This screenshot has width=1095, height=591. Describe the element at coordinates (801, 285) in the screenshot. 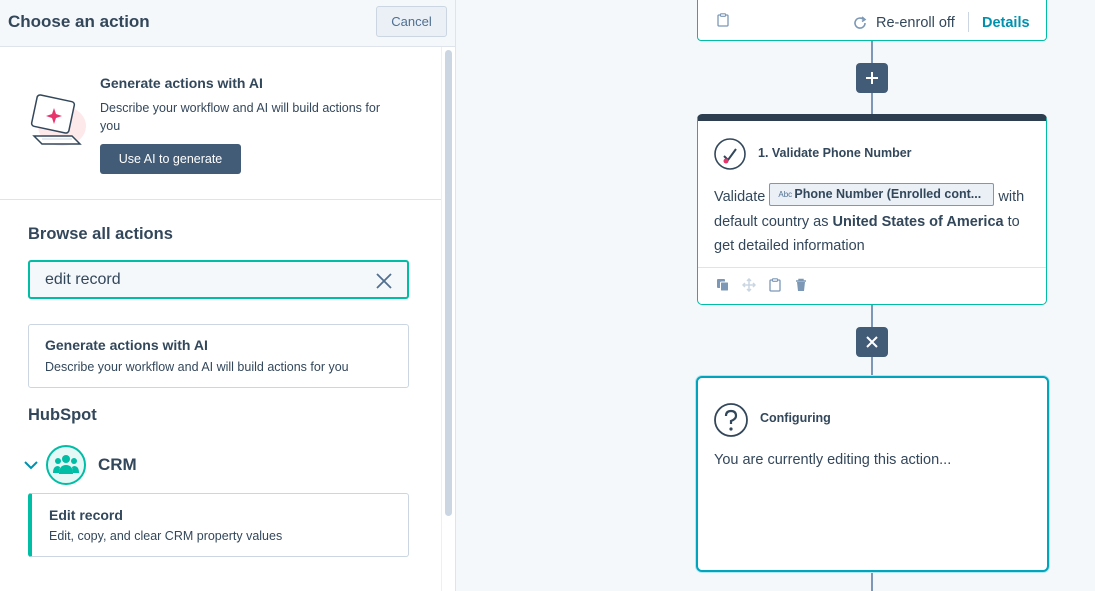

I see `trash-icon` at that location.